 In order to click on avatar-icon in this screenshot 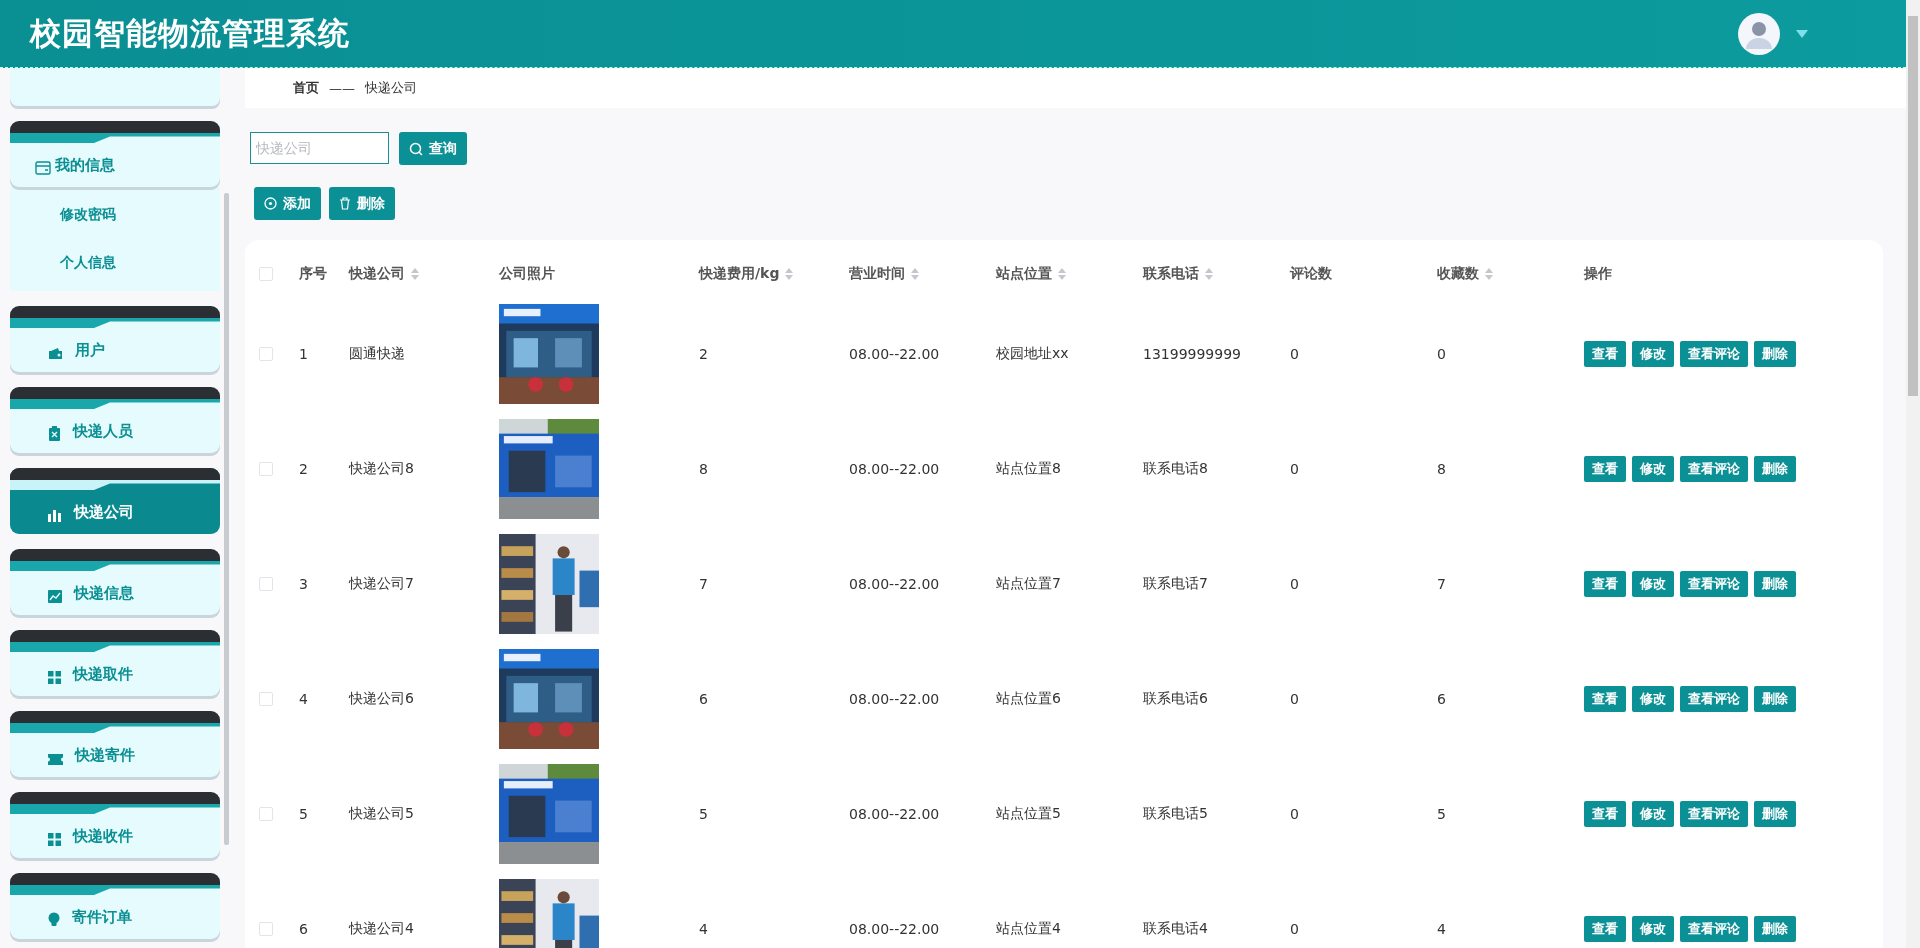, I will do `click(1759, 33)`.